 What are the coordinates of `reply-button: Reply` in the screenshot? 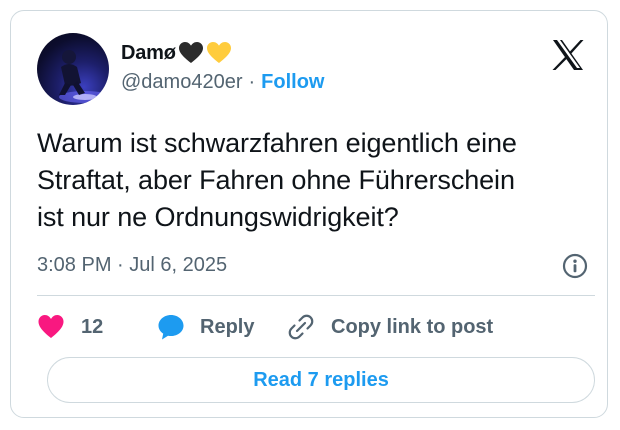 It's located at (222, 327).